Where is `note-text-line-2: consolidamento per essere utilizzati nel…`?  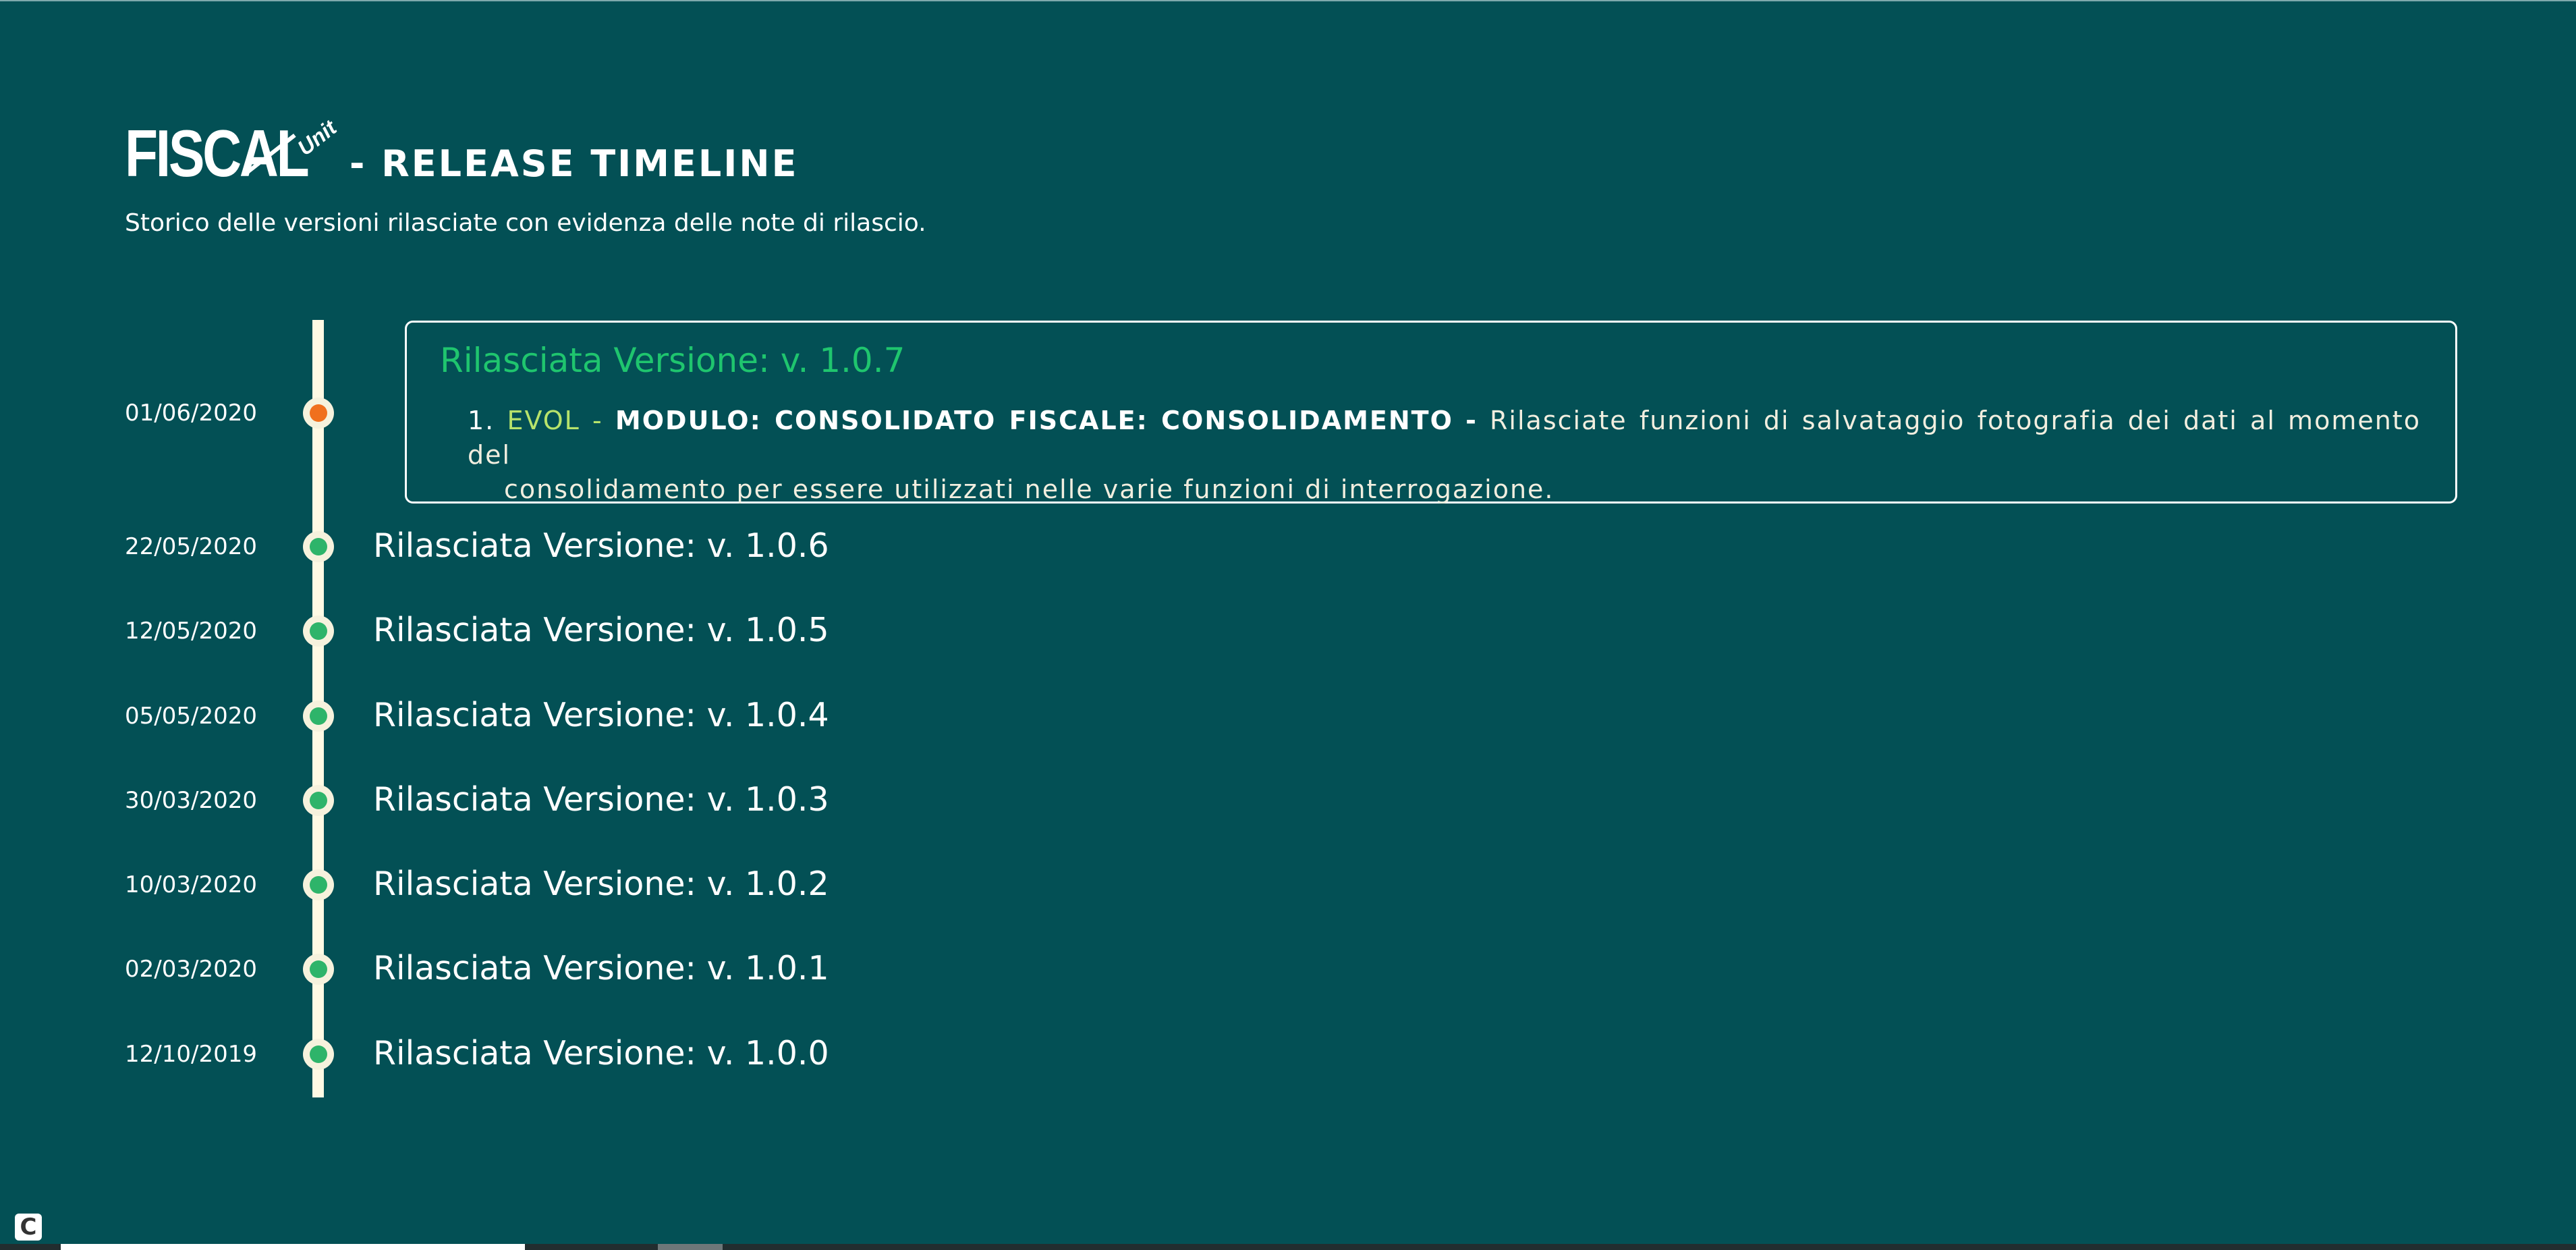
note-text-line-2: consolidamento per essere utilizzati nel… is located at coordinates (1029, 489).